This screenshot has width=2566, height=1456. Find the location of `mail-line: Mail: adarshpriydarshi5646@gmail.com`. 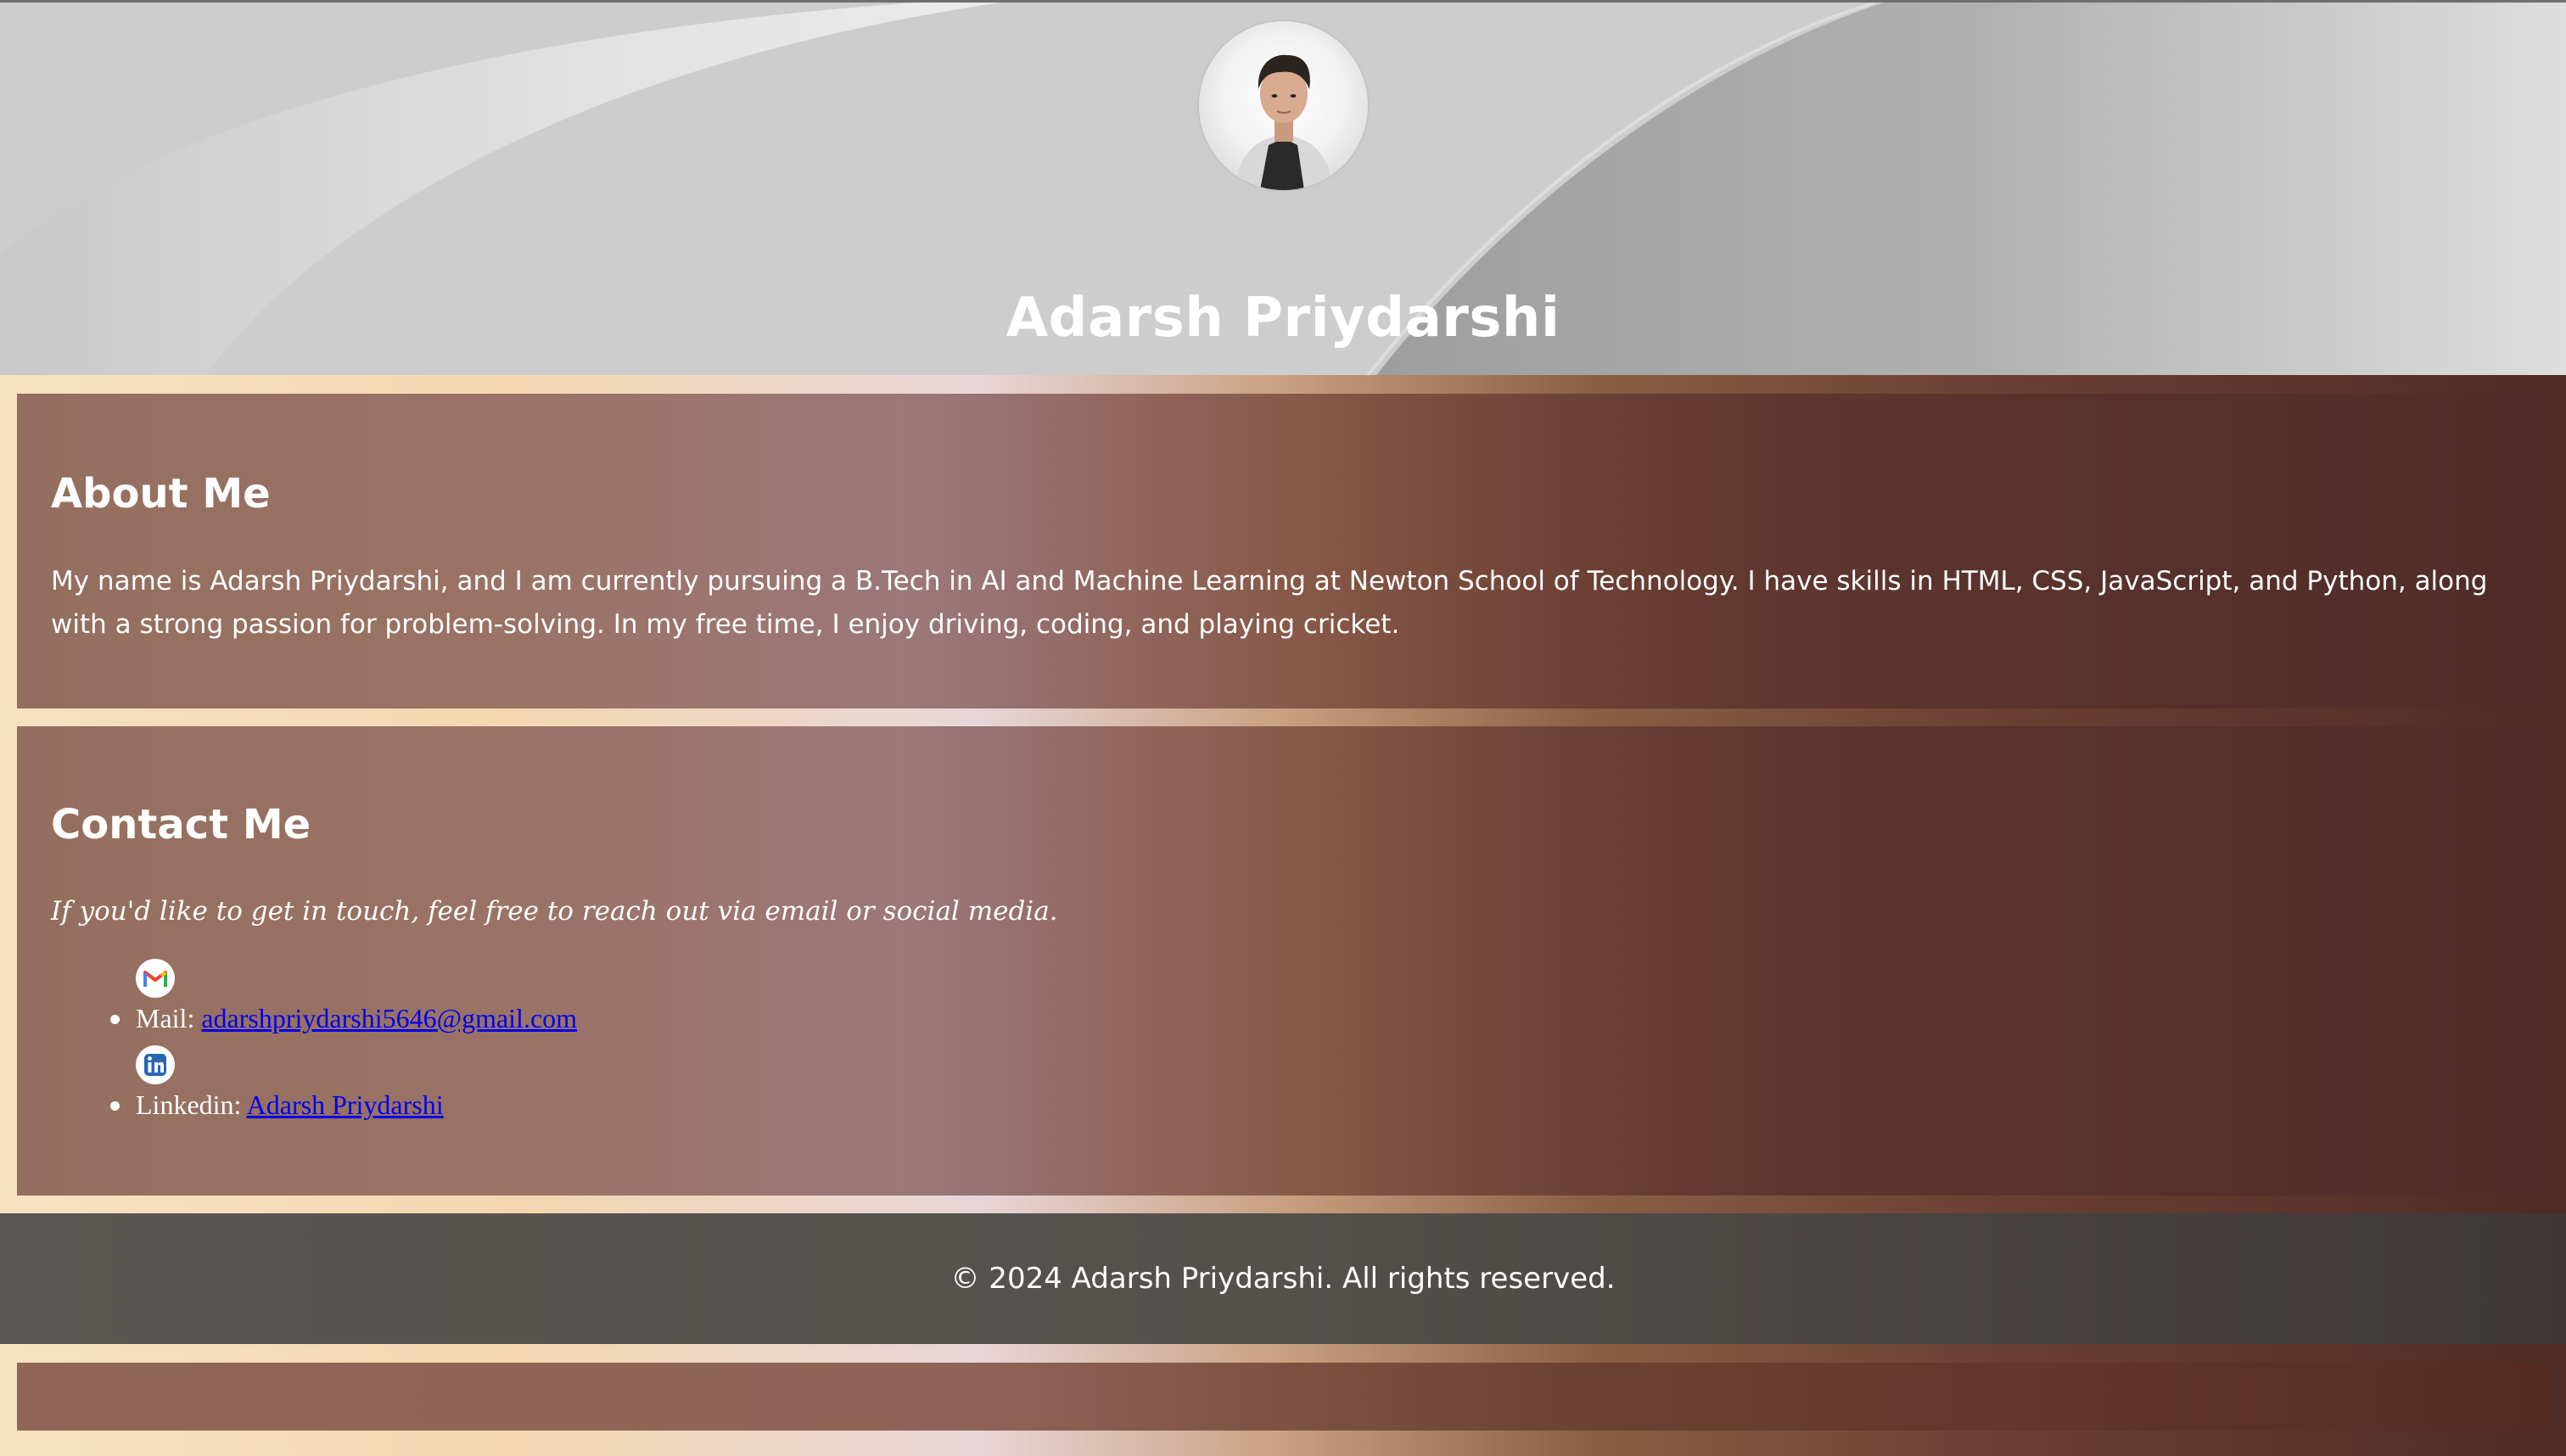

mail-line: Mail: adarshpriydarshi5646@gmail.com is located at coordinates (356, 1018).